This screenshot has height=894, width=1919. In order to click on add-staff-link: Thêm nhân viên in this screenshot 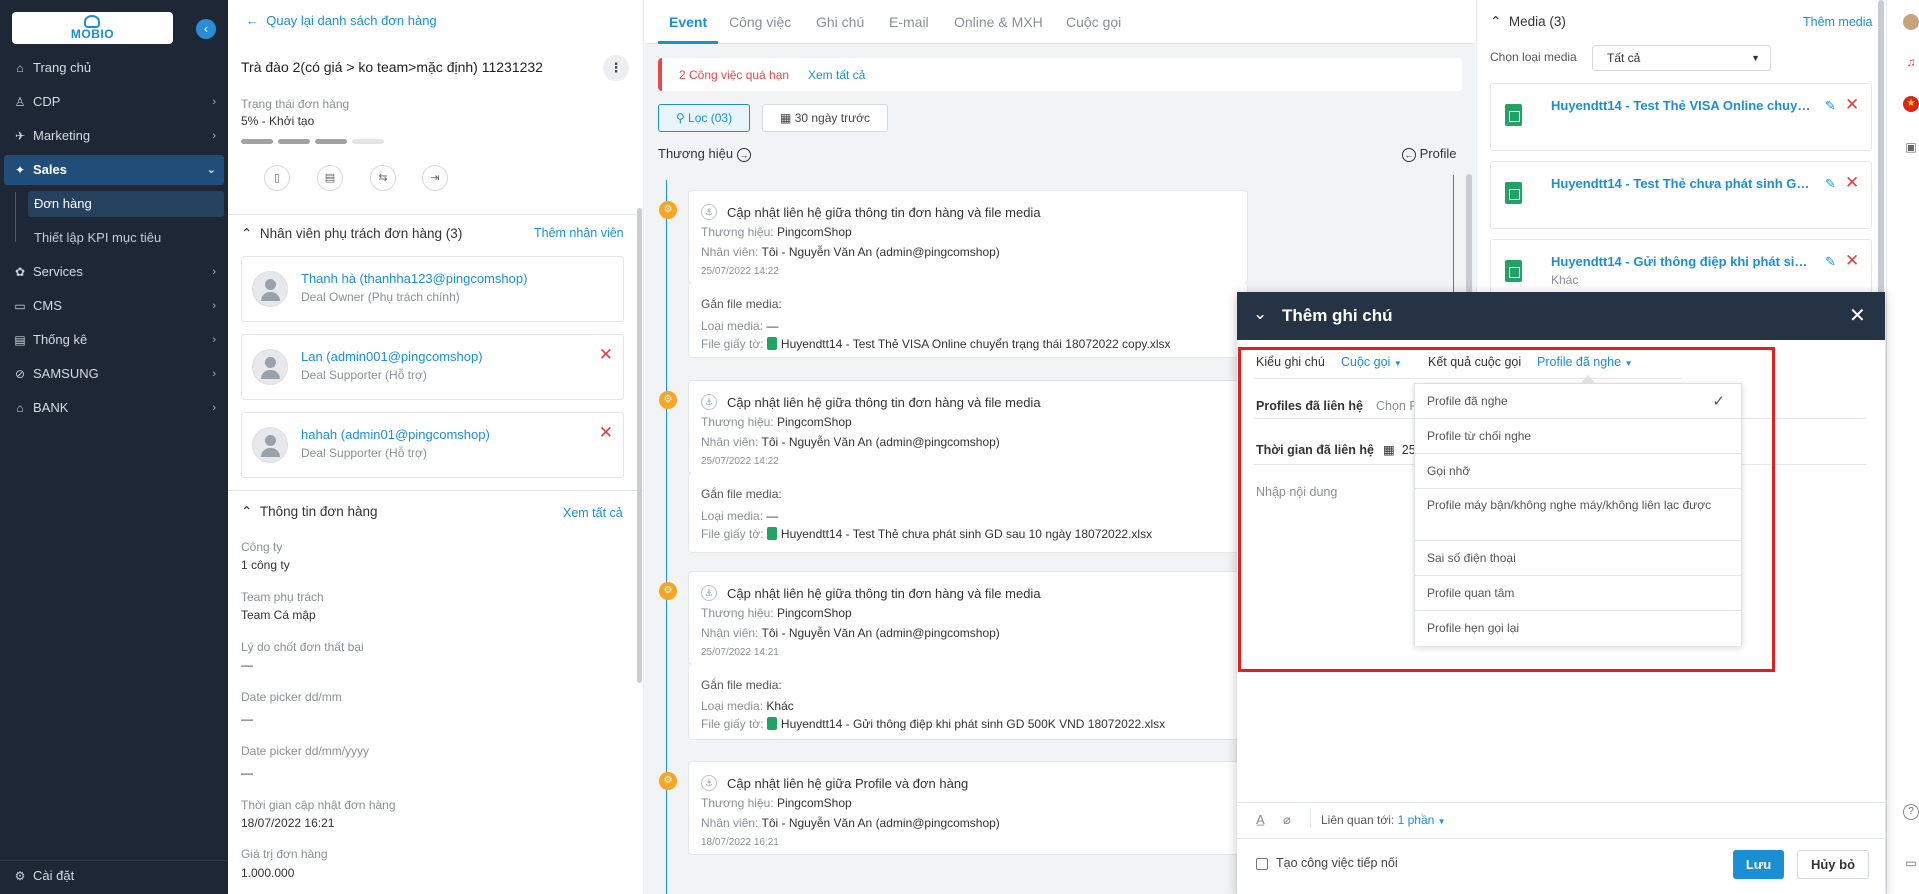, I will do `click(579, 233)`.